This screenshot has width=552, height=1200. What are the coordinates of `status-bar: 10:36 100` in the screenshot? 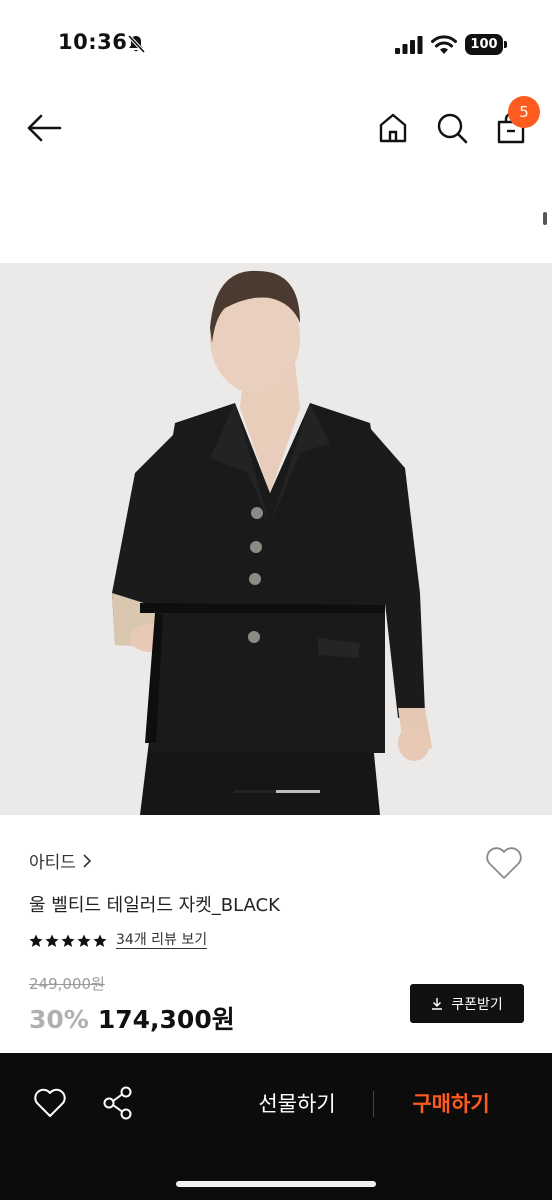 It's located at (276, 45).